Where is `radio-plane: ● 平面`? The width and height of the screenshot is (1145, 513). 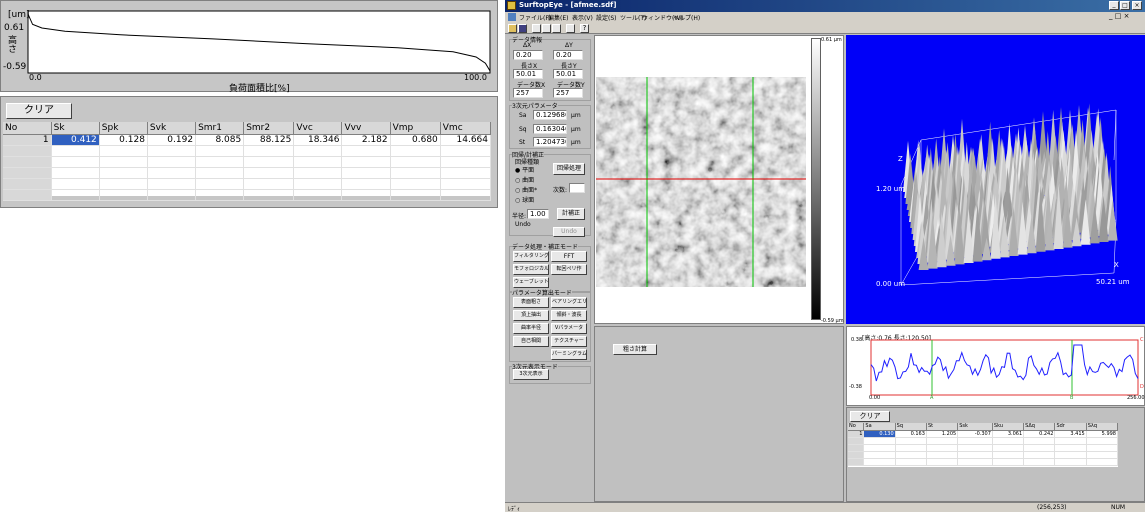
radio-plane: ● 平面 is located at coordinates (524, 169).